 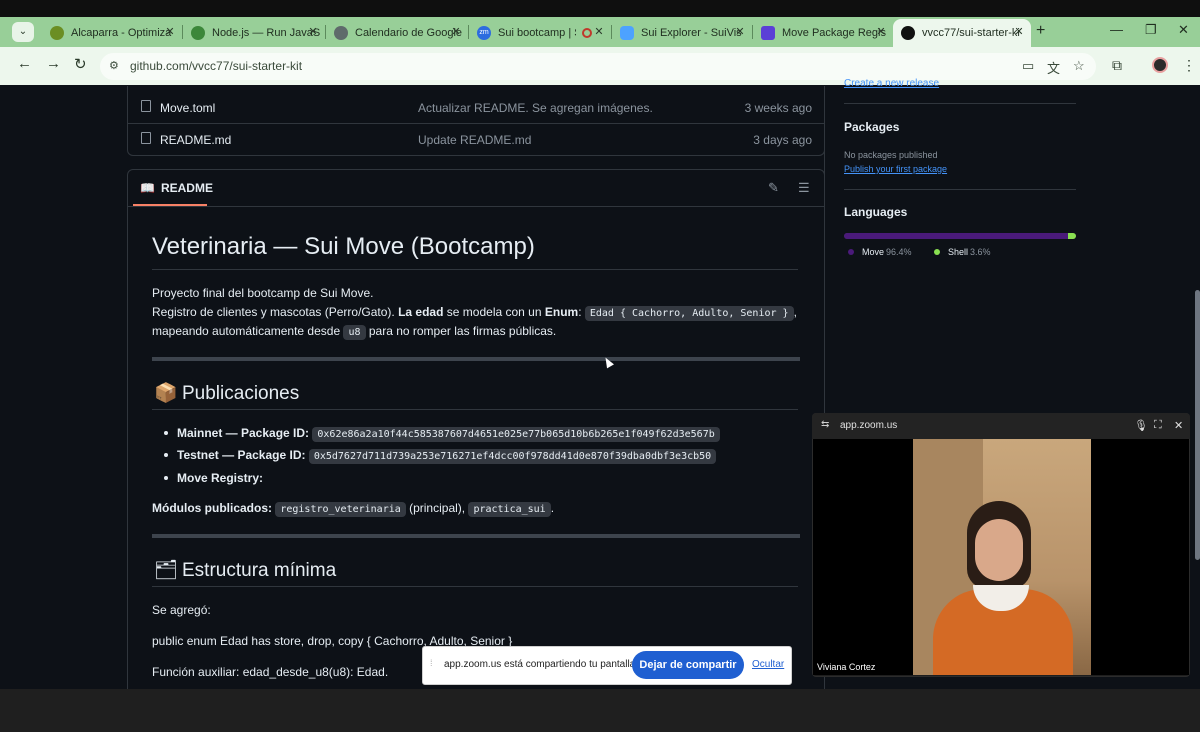 I want to click on move-registry-item: Move Registry:, so click(x=220, y=478).